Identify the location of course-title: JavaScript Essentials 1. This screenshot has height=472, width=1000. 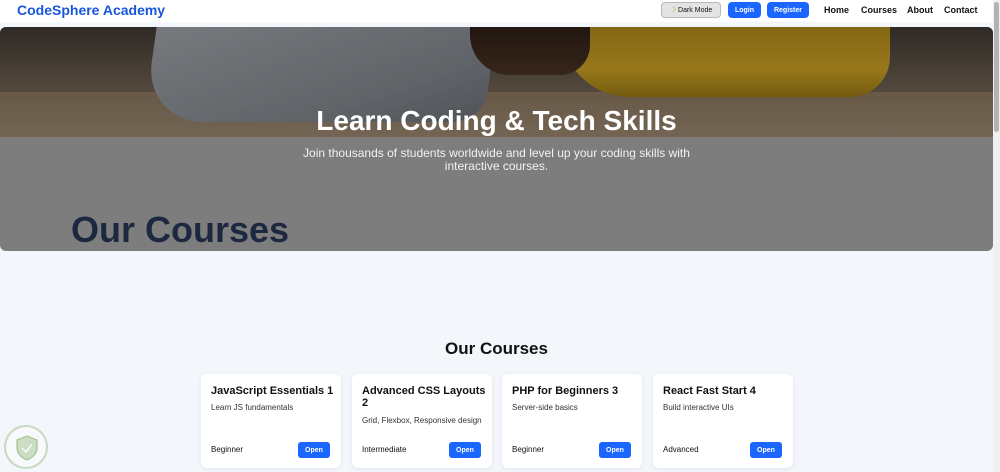
(272, 391).